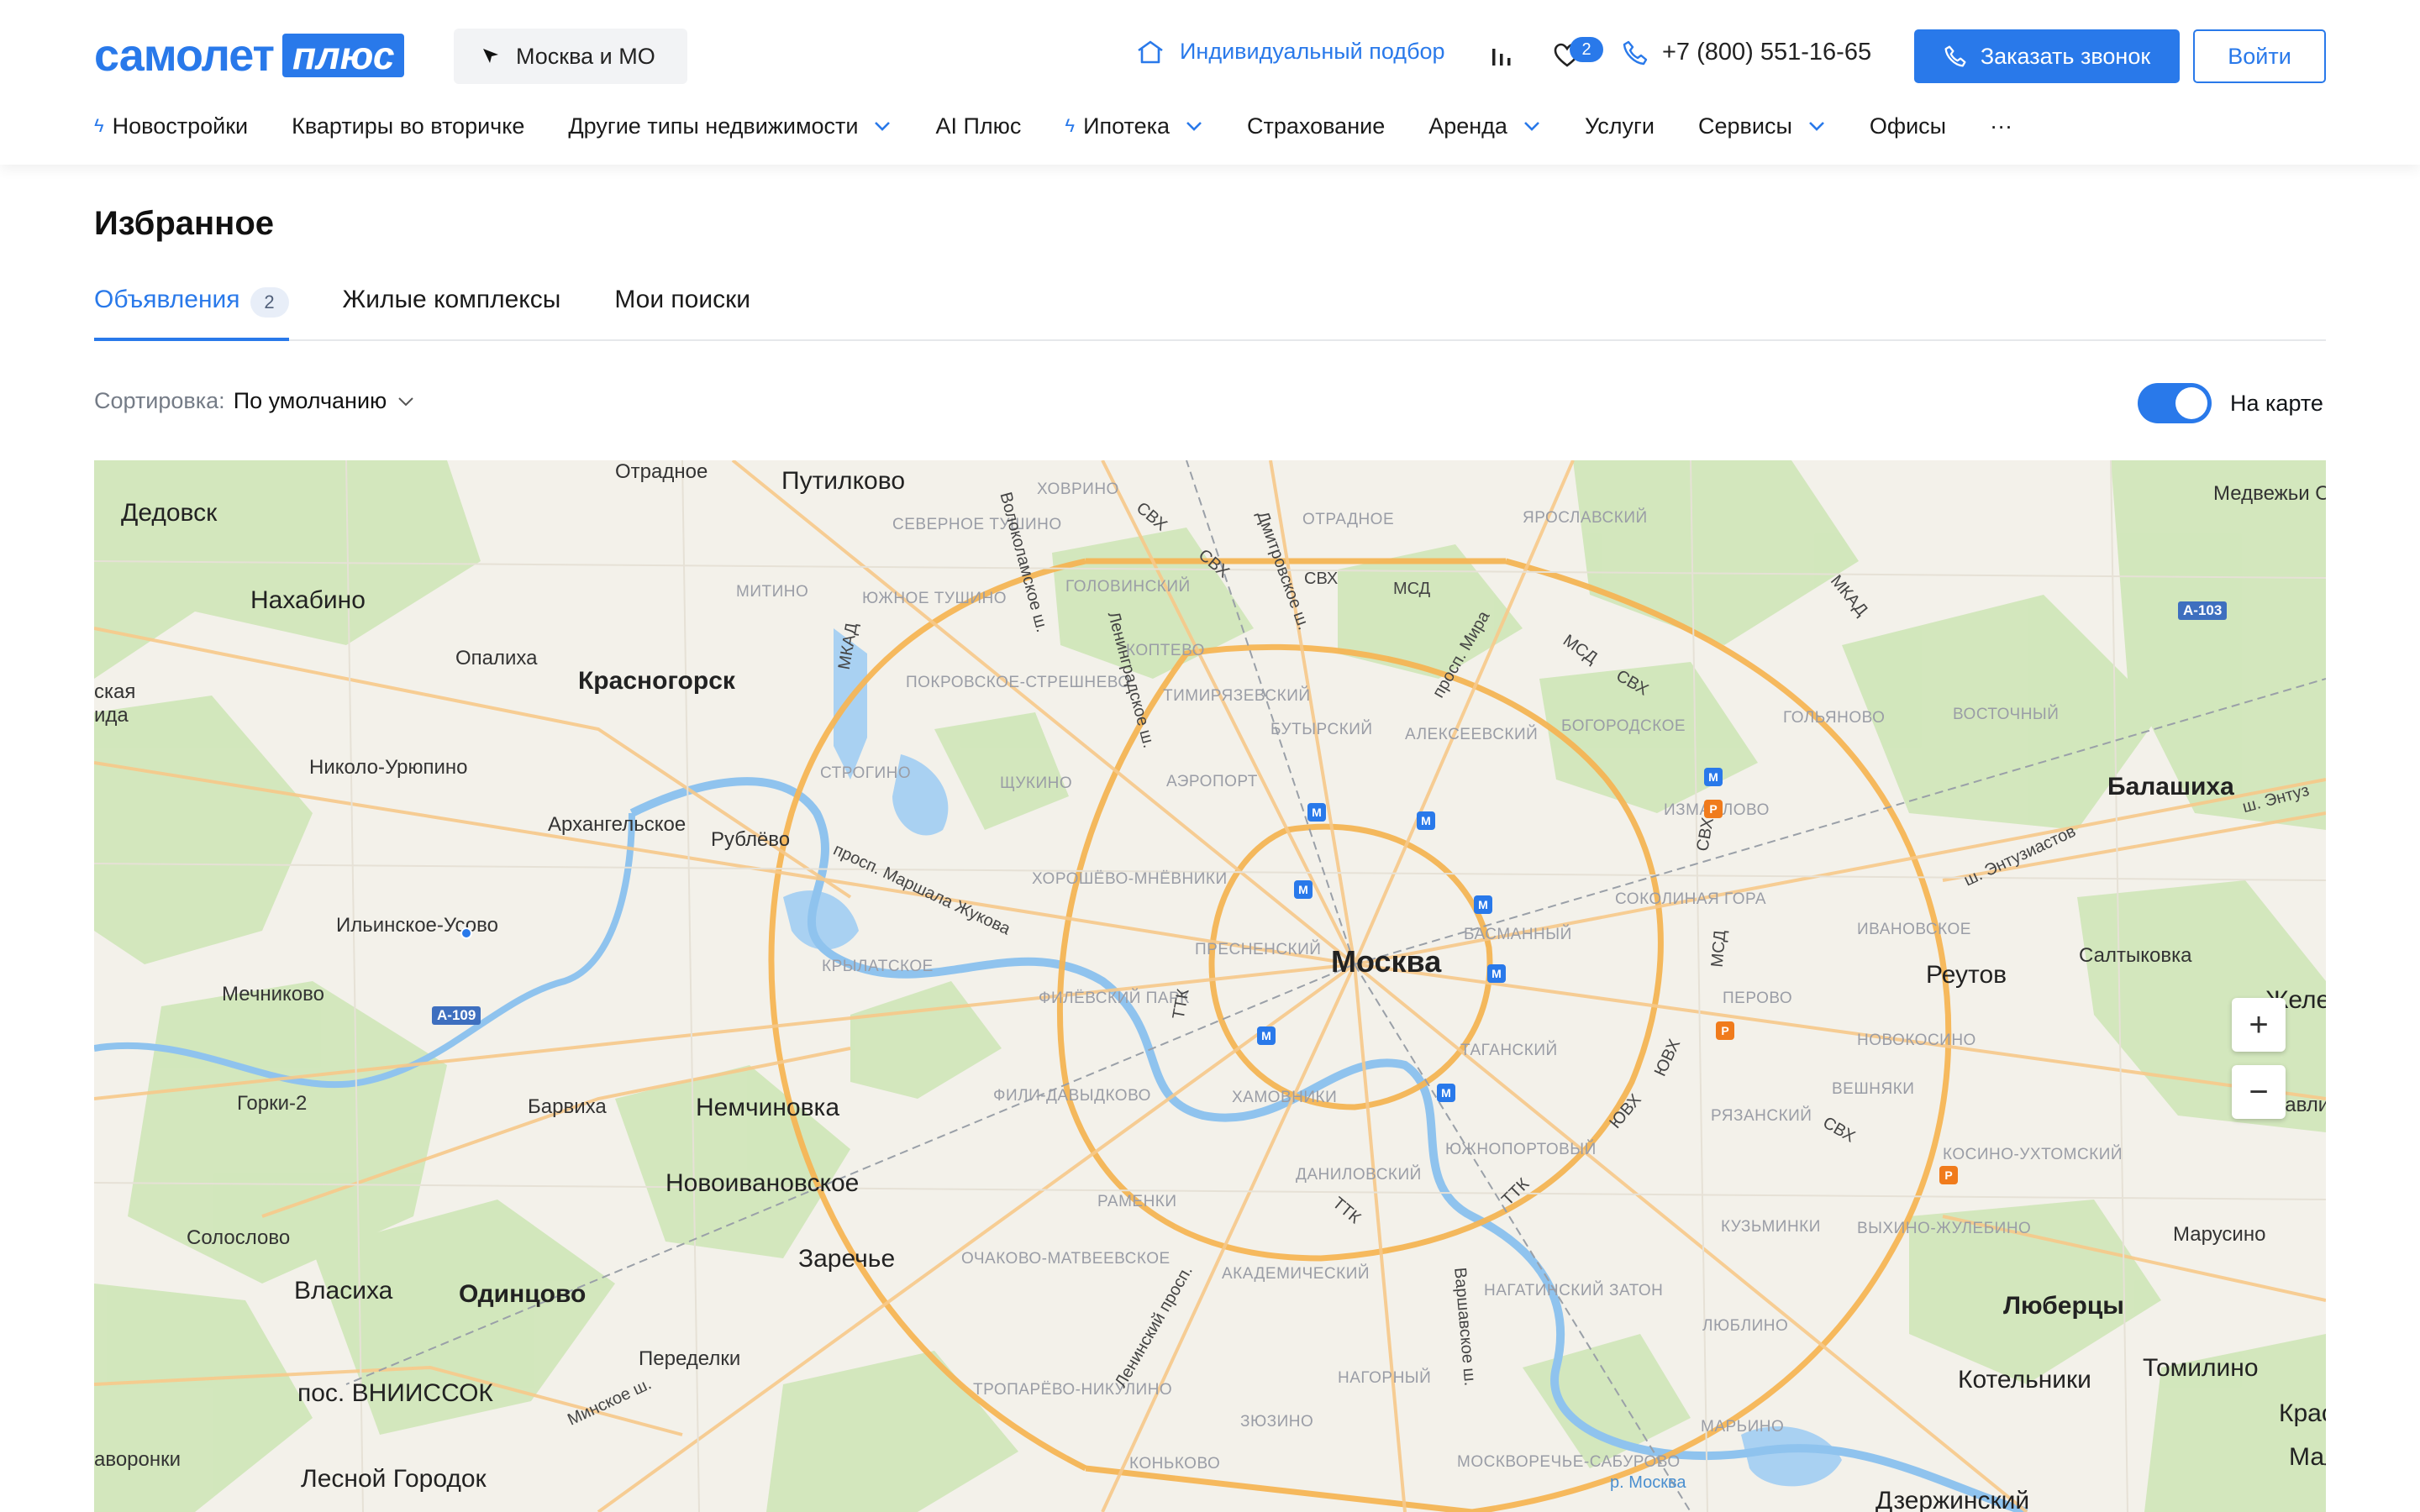  I want to click on map-water-label: р. Москва, so click(1648, 1482).